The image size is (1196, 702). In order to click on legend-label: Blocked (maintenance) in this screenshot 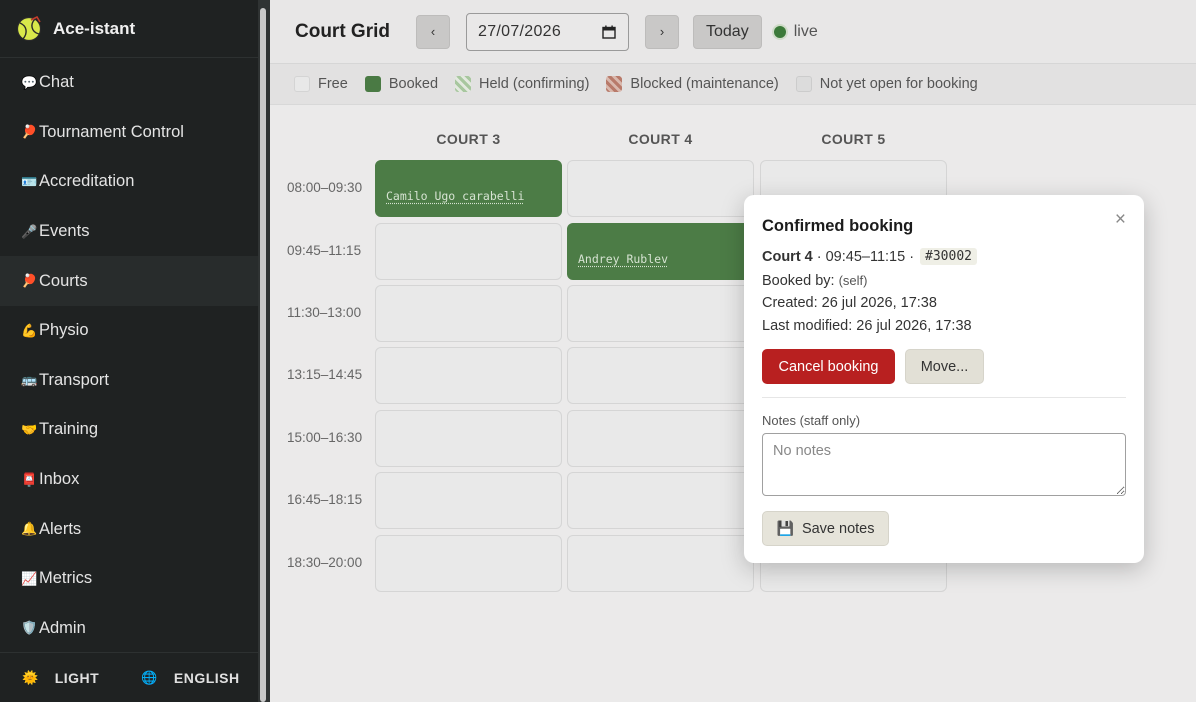, I will do `click(704, 84)`.